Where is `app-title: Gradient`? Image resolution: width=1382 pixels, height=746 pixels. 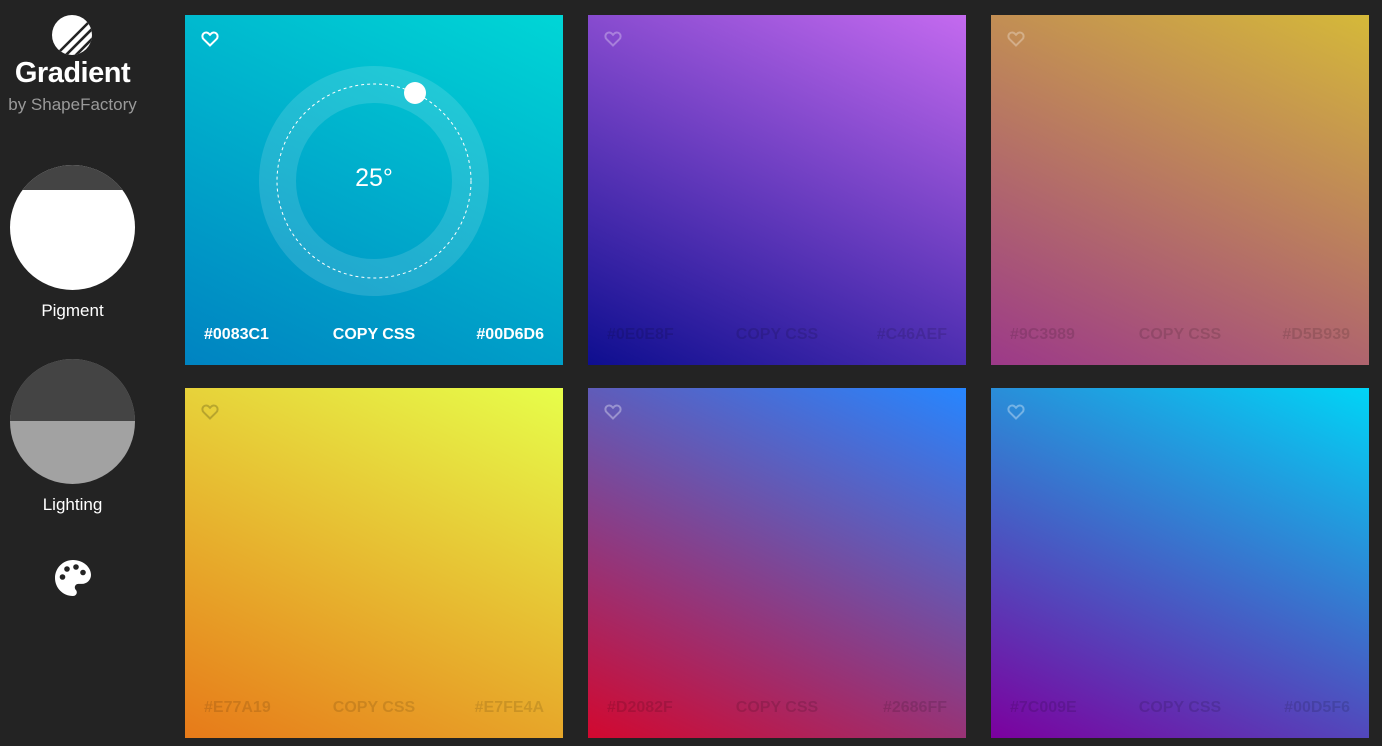 app-title: Gradient is located at coordinates (72, 73).